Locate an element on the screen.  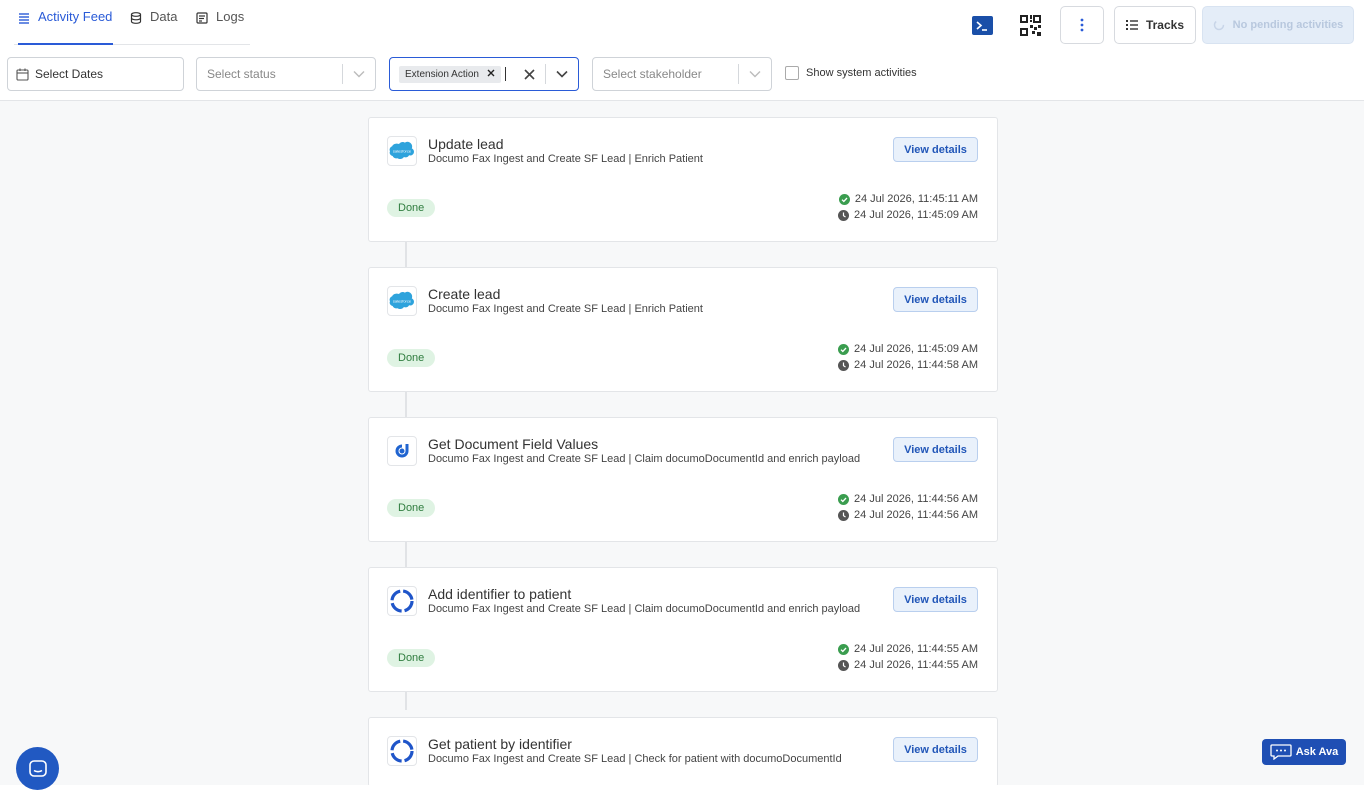
tab-data-label: Data is located at coordinates (164, 16).